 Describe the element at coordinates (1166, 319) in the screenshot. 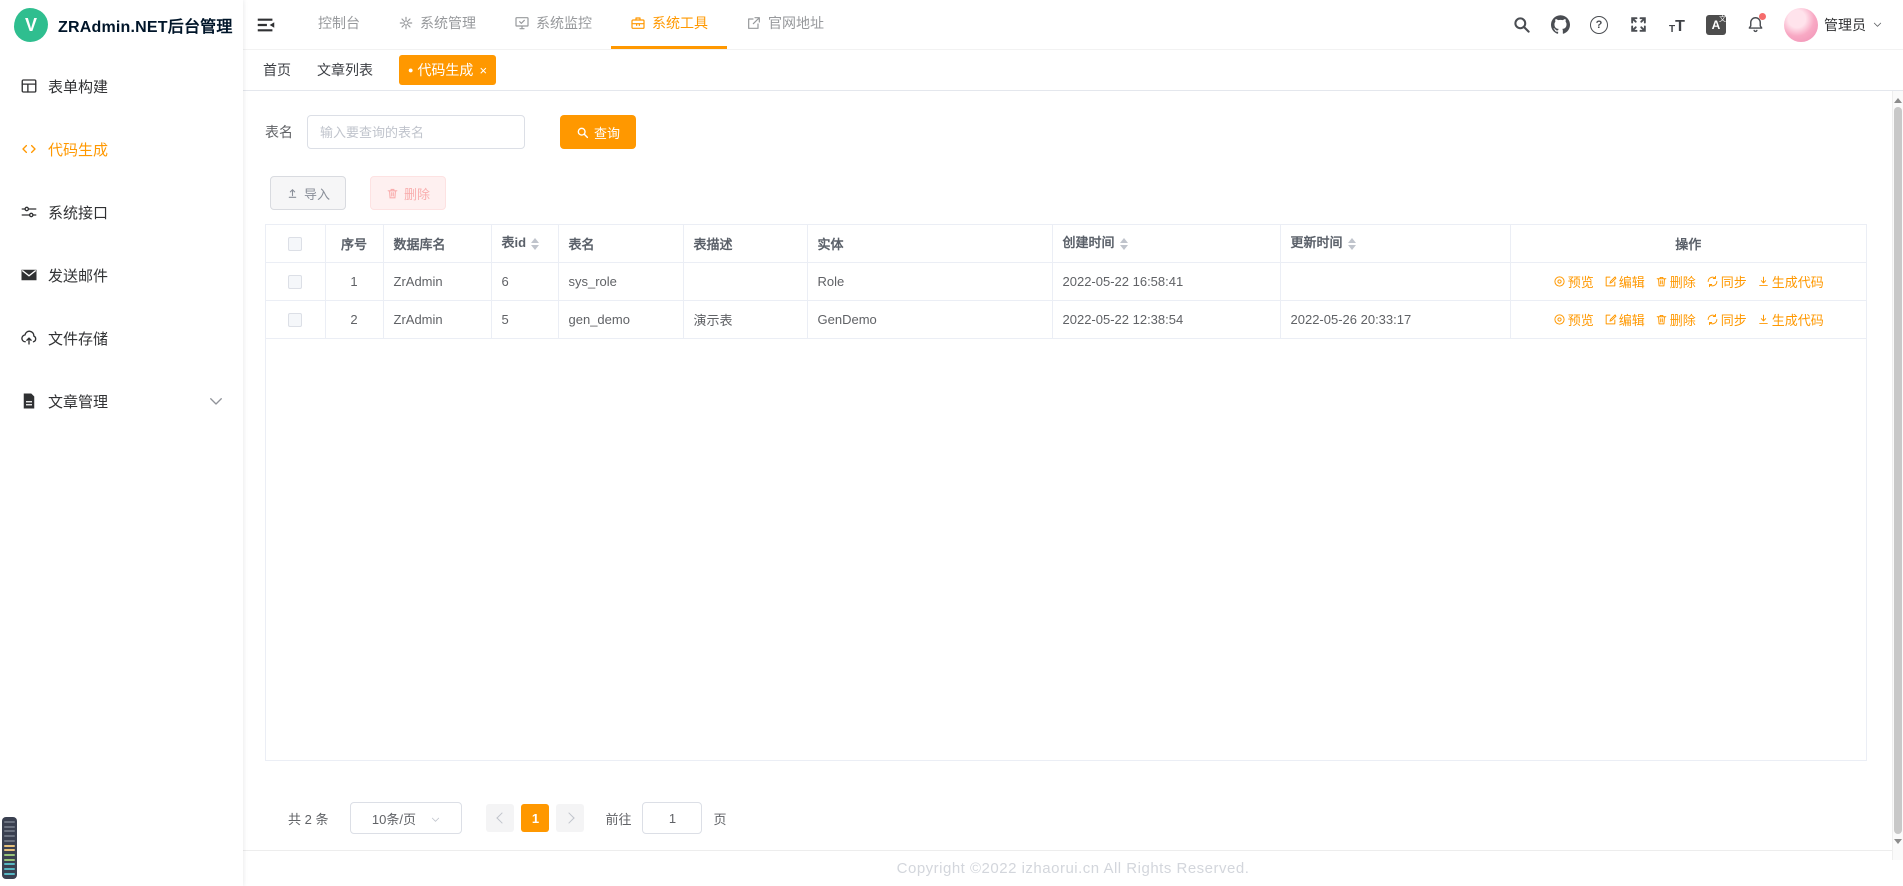

I see `cell-created: 2022-05-22 12:38:54` at that location.